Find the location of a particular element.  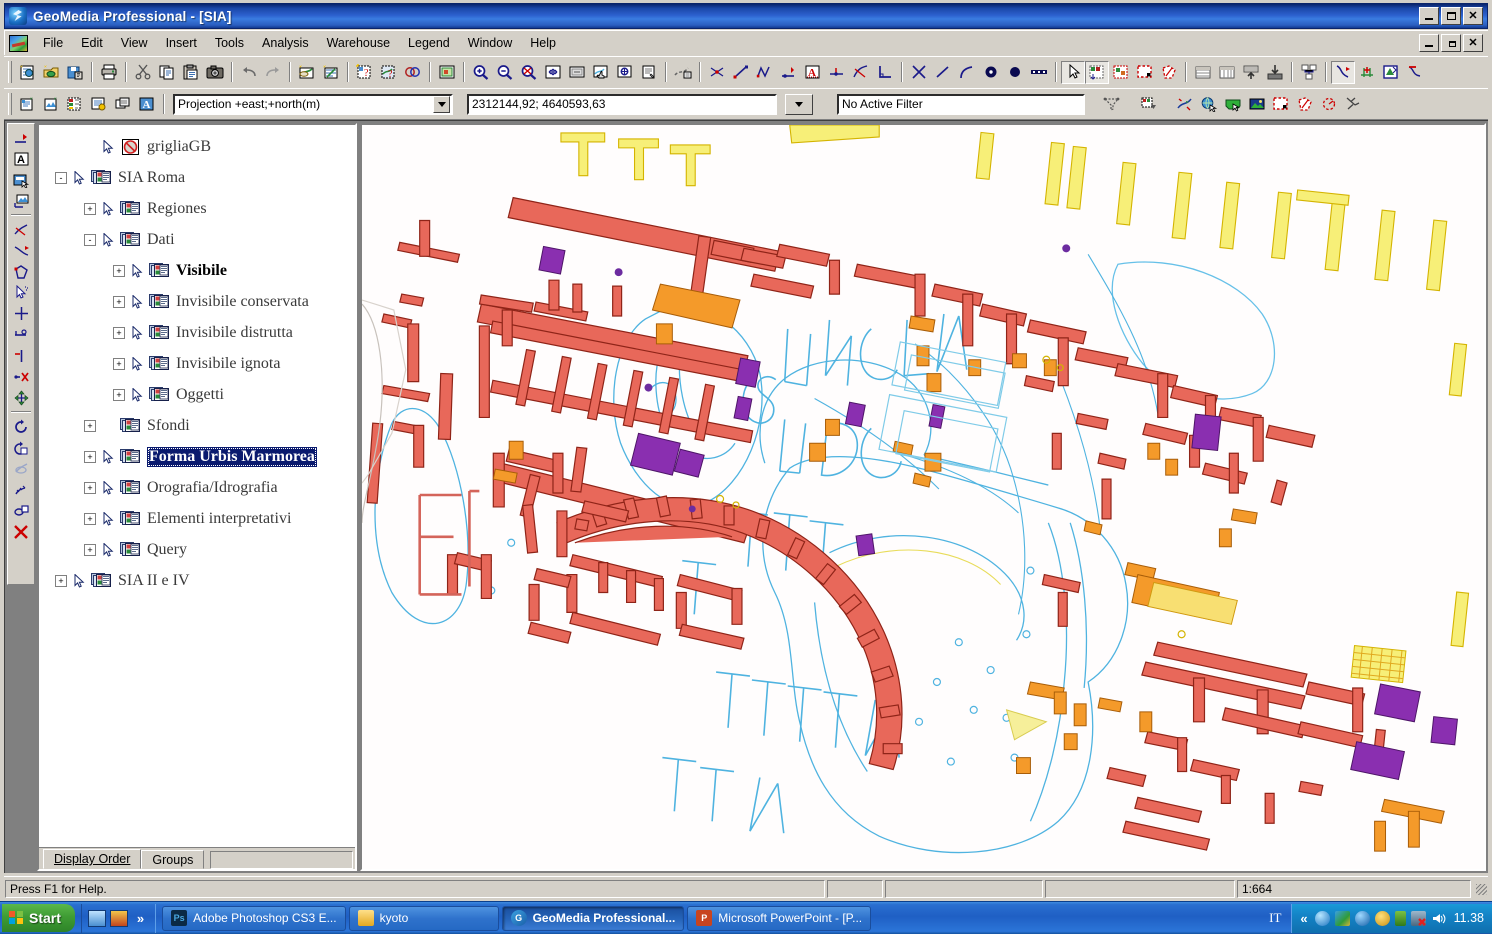

taskbar-clock: 11.38 is located at coordinates (1469, 918).